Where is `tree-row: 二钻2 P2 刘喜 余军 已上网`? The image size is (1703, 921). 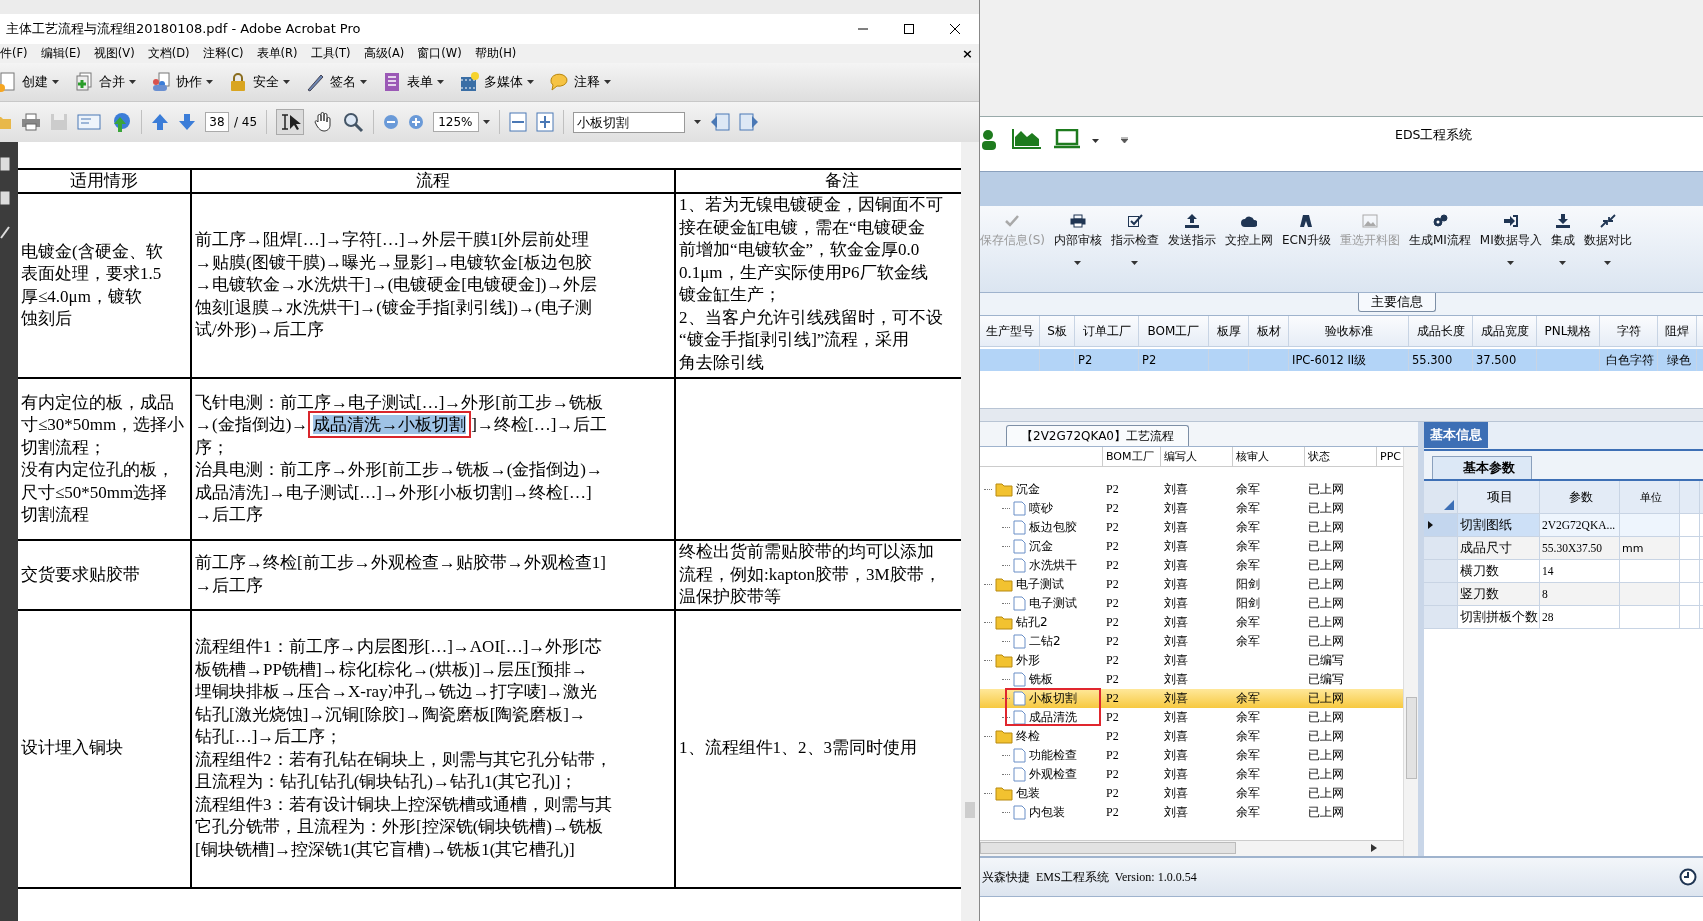 tree-row: 二钻2 P2 刘喜 余军 已上网 is located at coordinates (1191, 641).